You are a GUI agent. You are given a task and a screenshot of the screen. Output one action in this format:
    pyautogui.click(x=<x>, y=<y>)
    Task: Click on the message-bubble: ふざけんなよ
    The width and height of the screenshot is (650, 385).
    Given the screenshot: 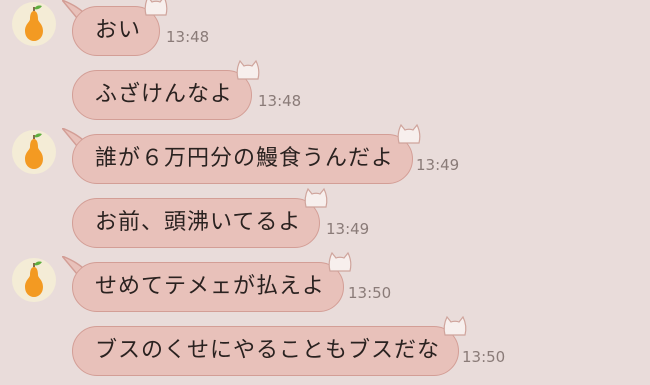 What is the action you would take?
    pyautogui.click(x=166, y=89)
    